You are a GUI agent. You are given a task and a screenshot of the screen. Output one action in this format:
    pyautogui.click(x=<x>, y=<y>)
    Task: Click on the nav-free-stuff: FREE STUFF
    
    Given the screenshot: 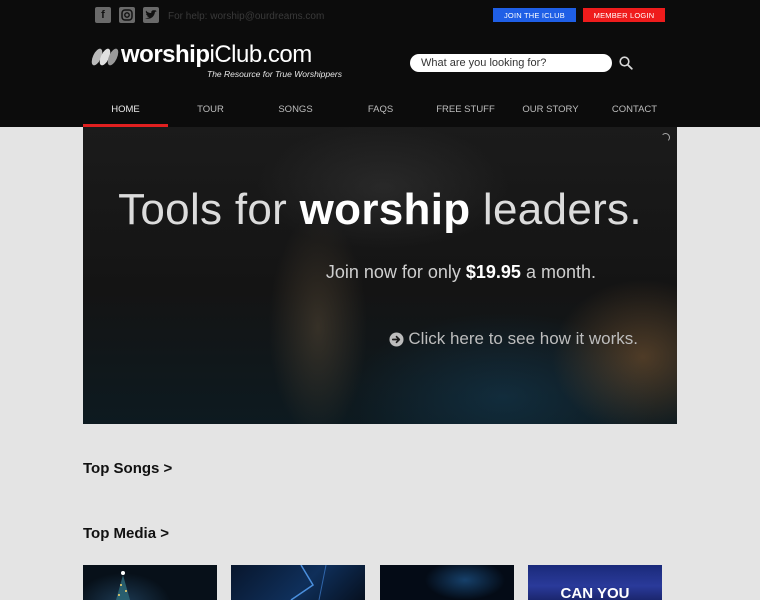 What is the action you would take?
    pyautogui.click(x=465, y=109)
    